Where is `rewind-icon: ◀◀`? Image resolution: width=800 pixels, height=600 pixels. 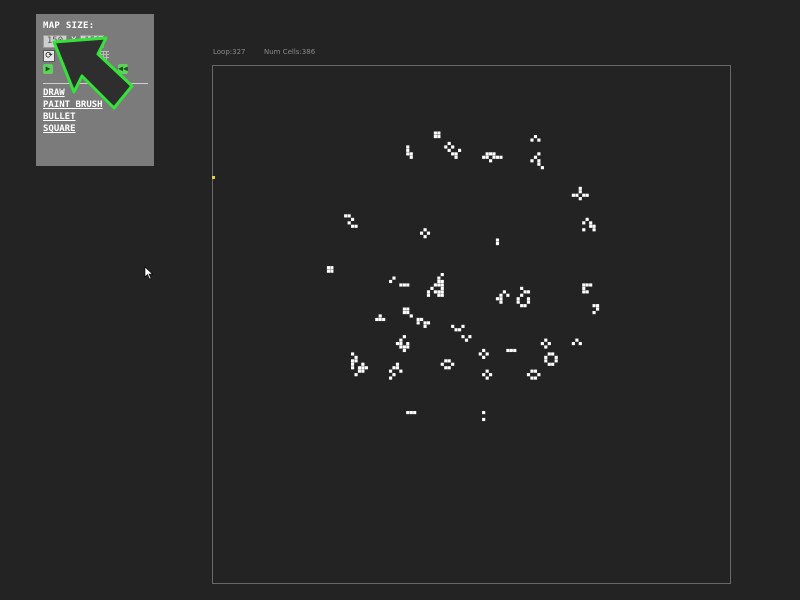 rewind-icon: ◀◀ is located at coordinates (123, 69).